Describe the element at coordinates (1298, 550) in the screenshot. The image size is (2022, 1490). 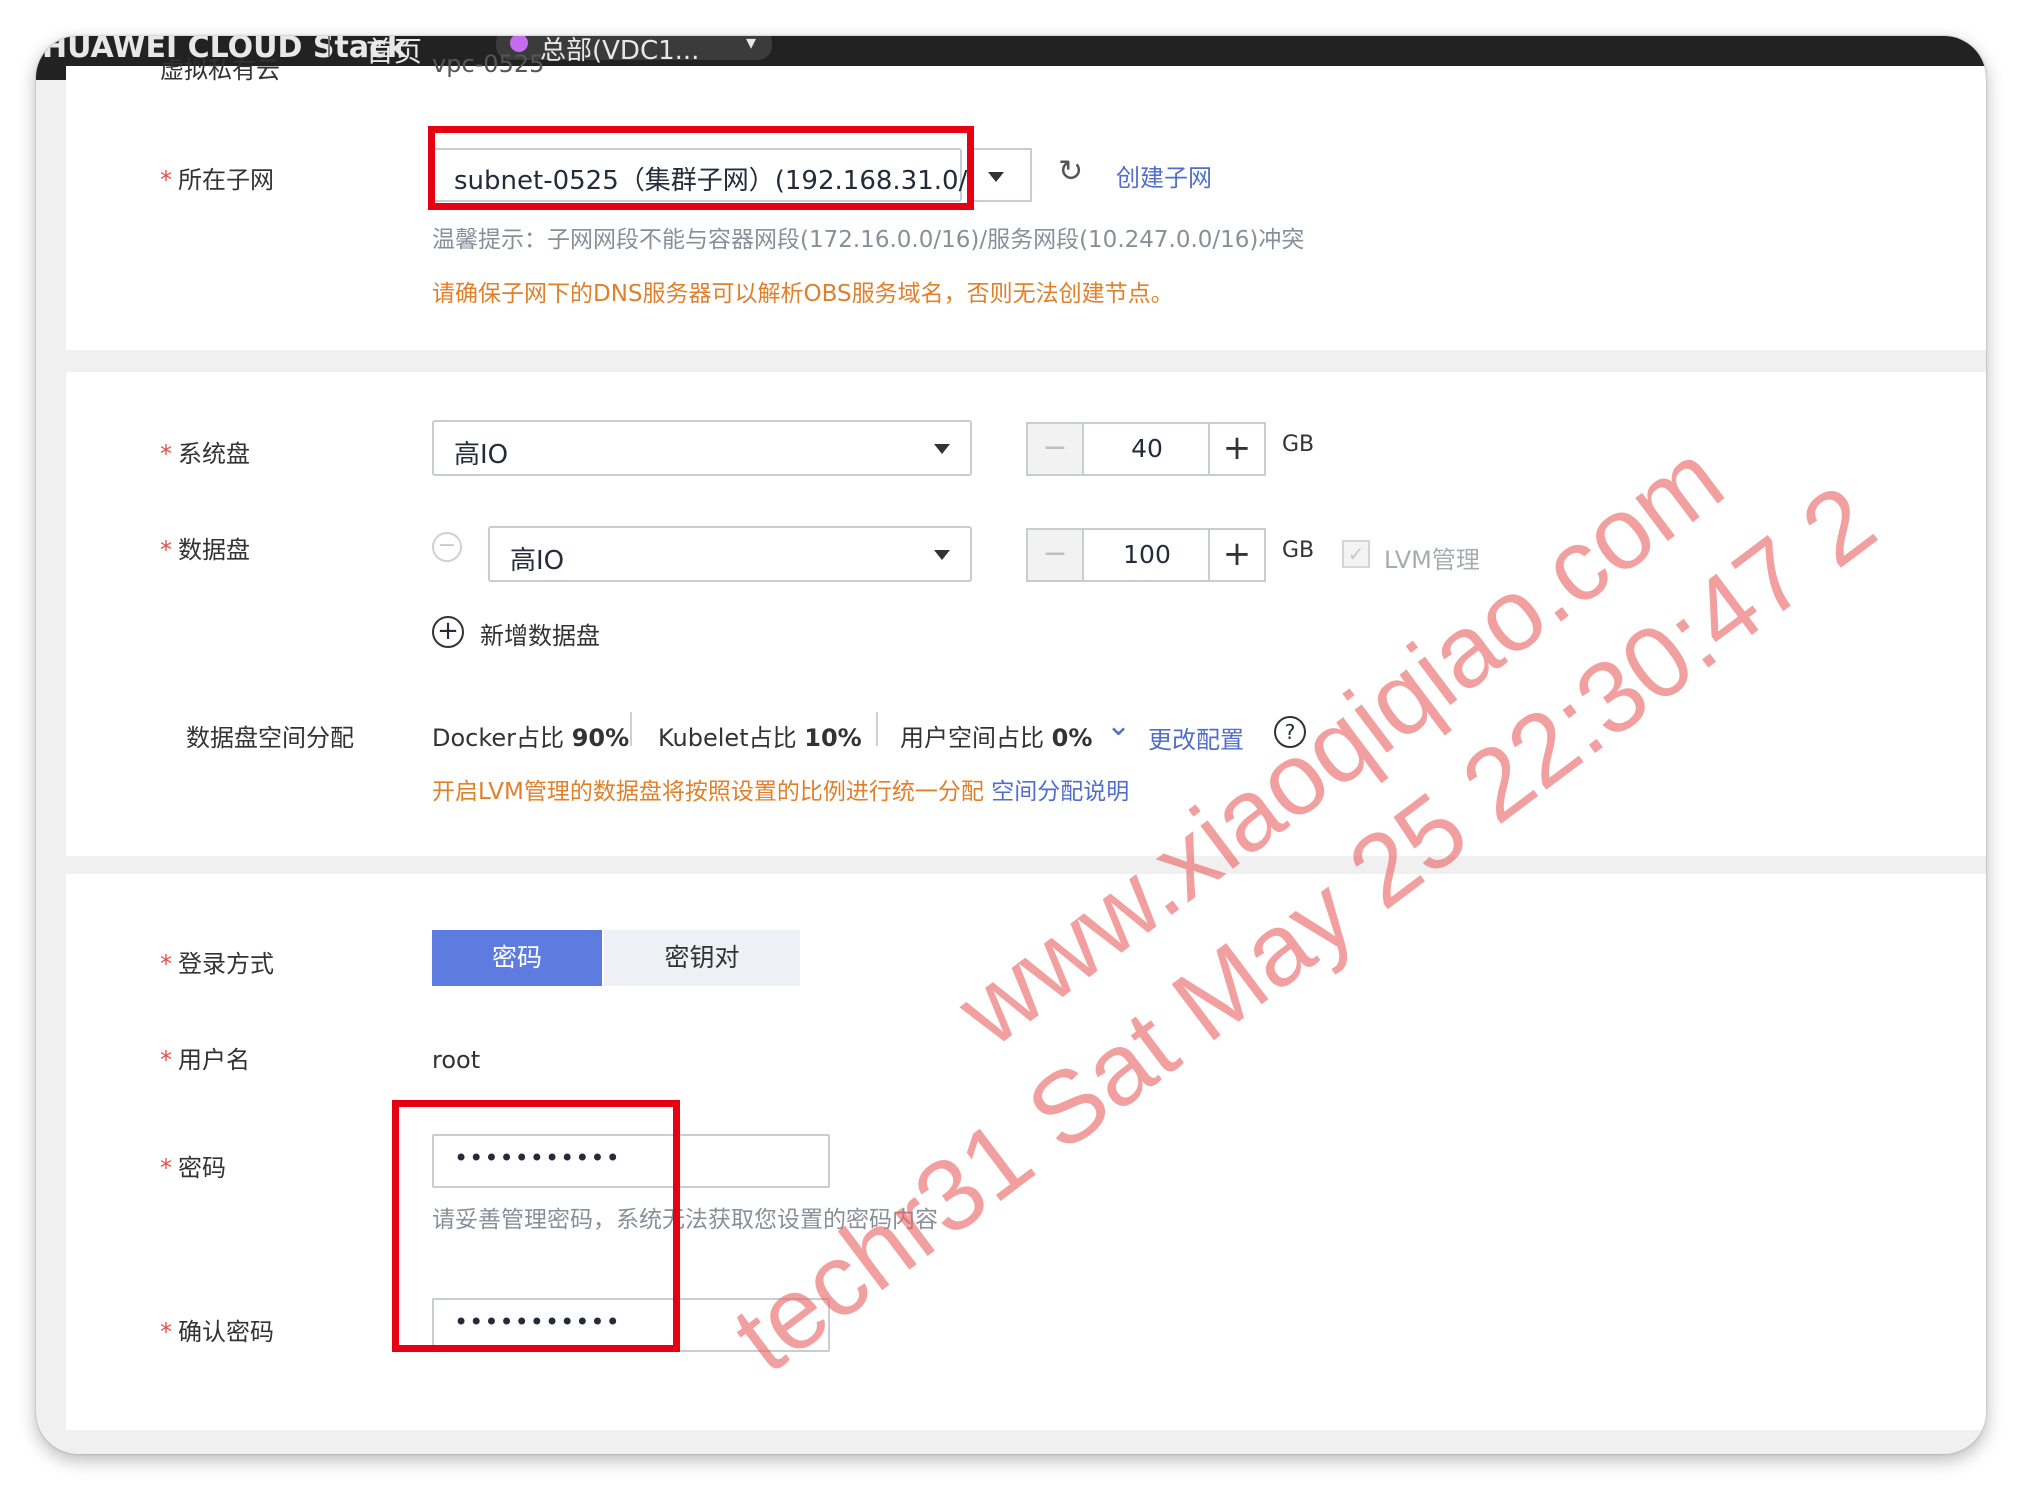
I see `data-disk-unit: GB` at that location.